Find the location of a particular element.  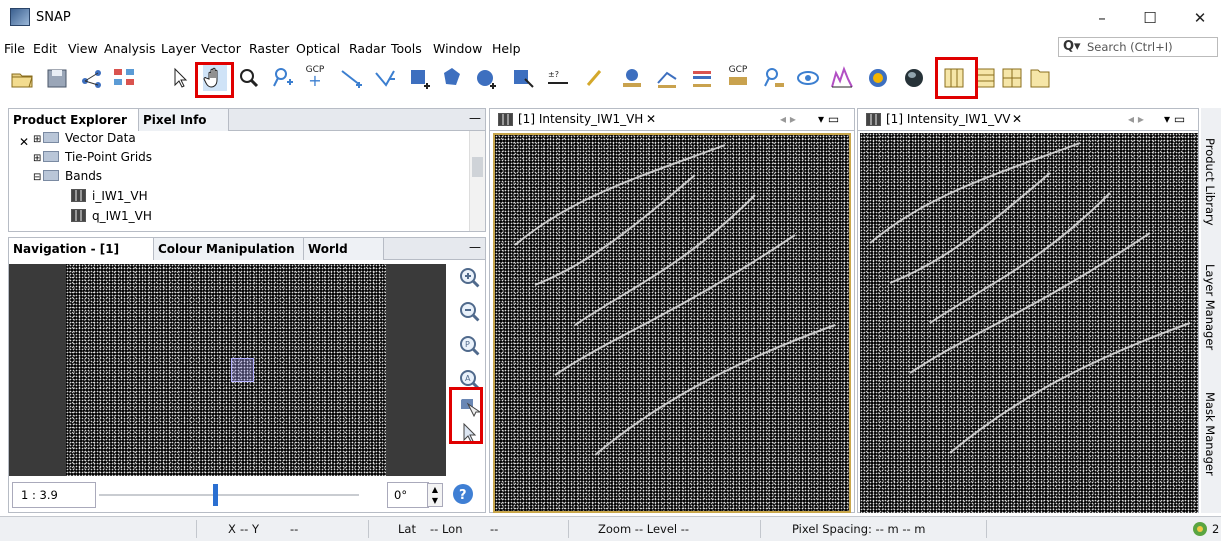

rotation-spinner: ▲ ▼ is located at coordinates (435, 495).